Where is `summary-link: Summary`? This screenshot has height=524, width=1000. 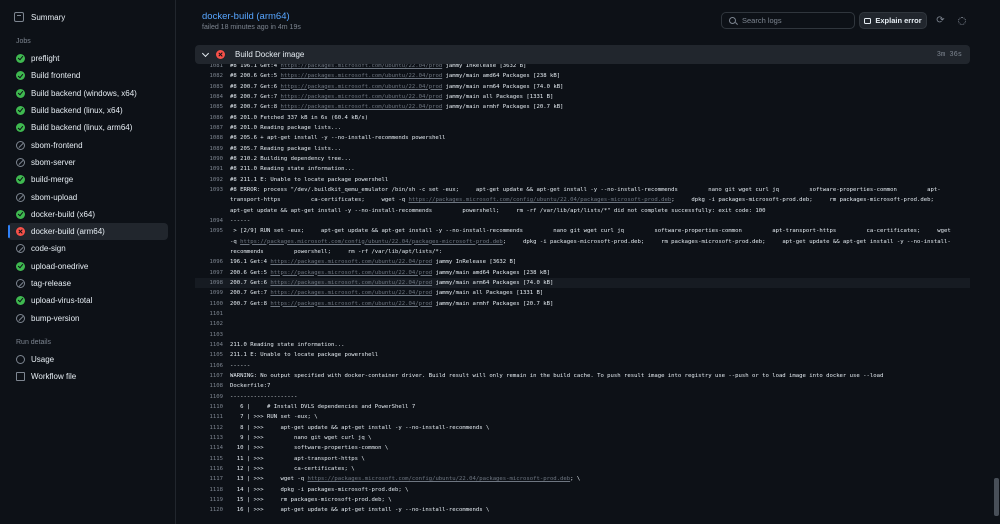 summary-link: Summary is located at coordinates (88, 17).